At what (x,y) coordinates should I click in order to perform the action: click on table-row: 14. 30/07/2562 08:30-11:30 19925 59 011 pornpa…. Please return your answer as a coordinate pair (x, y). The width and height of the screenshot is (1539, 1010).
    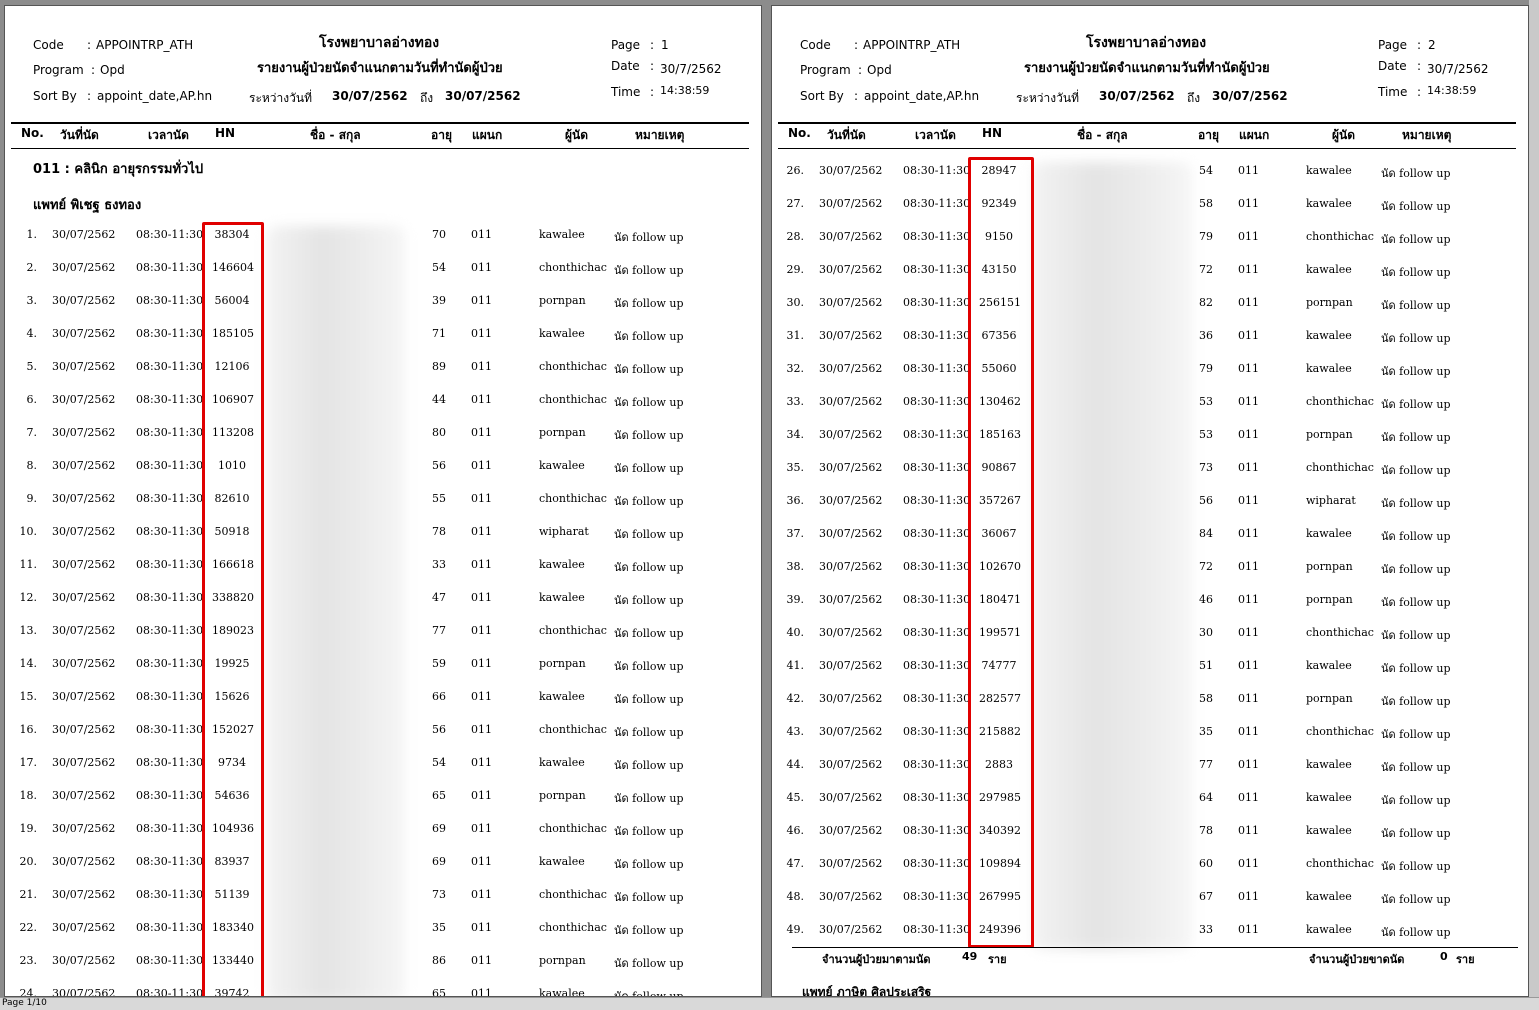
    Looking at the image, I should click on (383, 667).